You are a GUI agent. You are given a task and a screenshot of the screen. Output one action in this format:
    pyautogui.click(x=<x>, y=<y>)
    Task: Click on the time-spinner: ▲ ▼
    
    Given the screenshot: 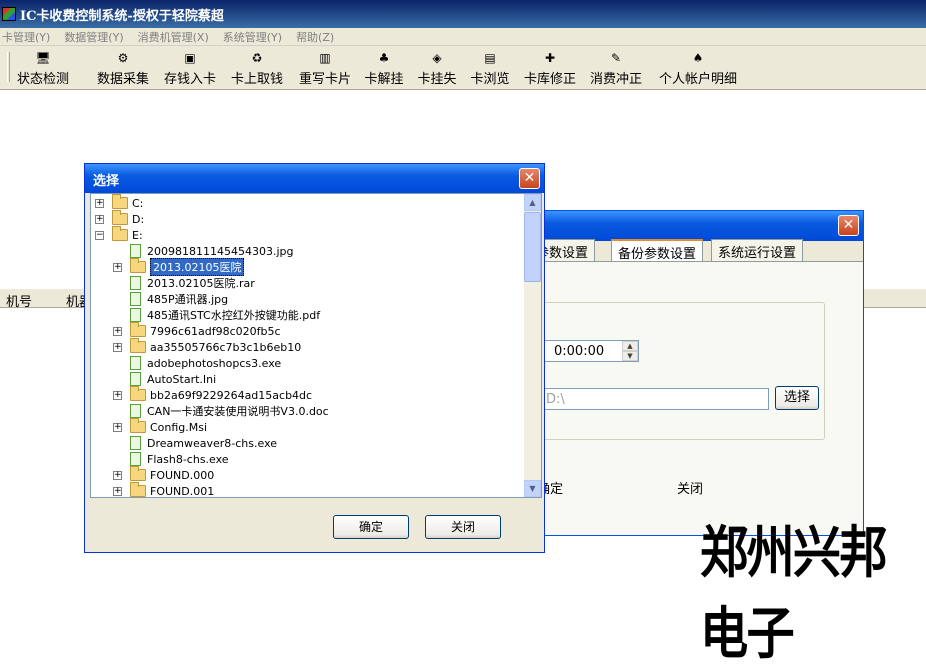 What is the action you would take?
    pyautogui.click(x=630, y=351)
    